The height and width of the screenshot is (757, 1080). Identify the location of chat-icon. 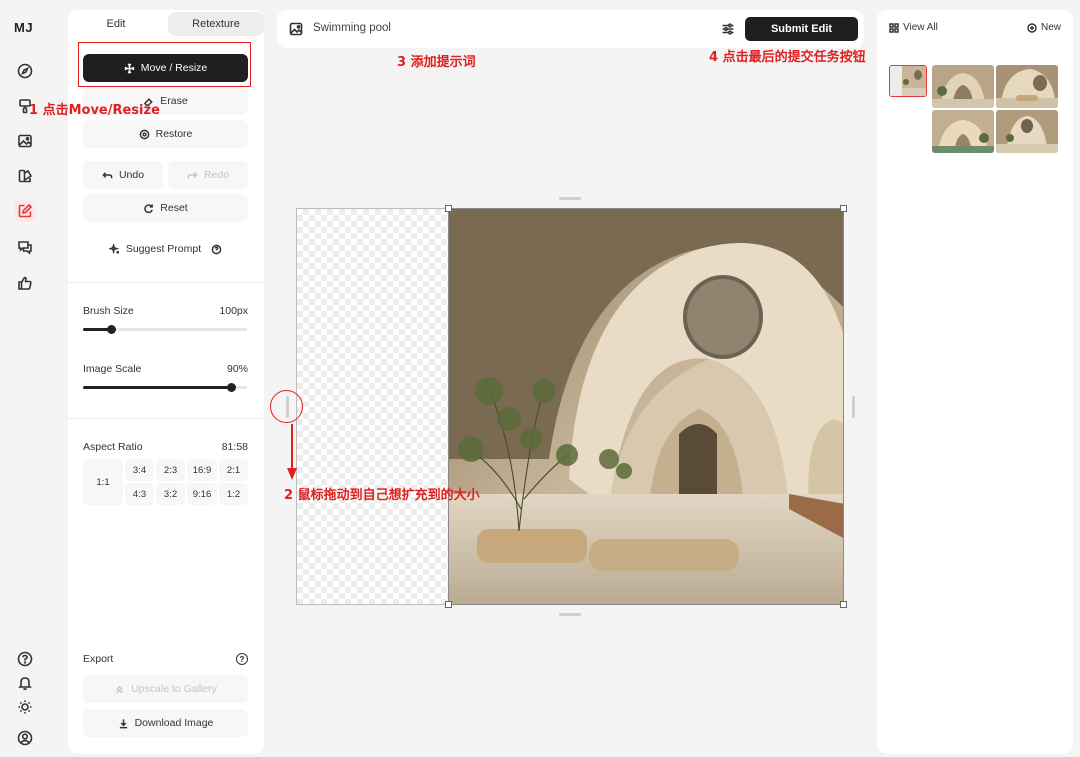
(25, 247).